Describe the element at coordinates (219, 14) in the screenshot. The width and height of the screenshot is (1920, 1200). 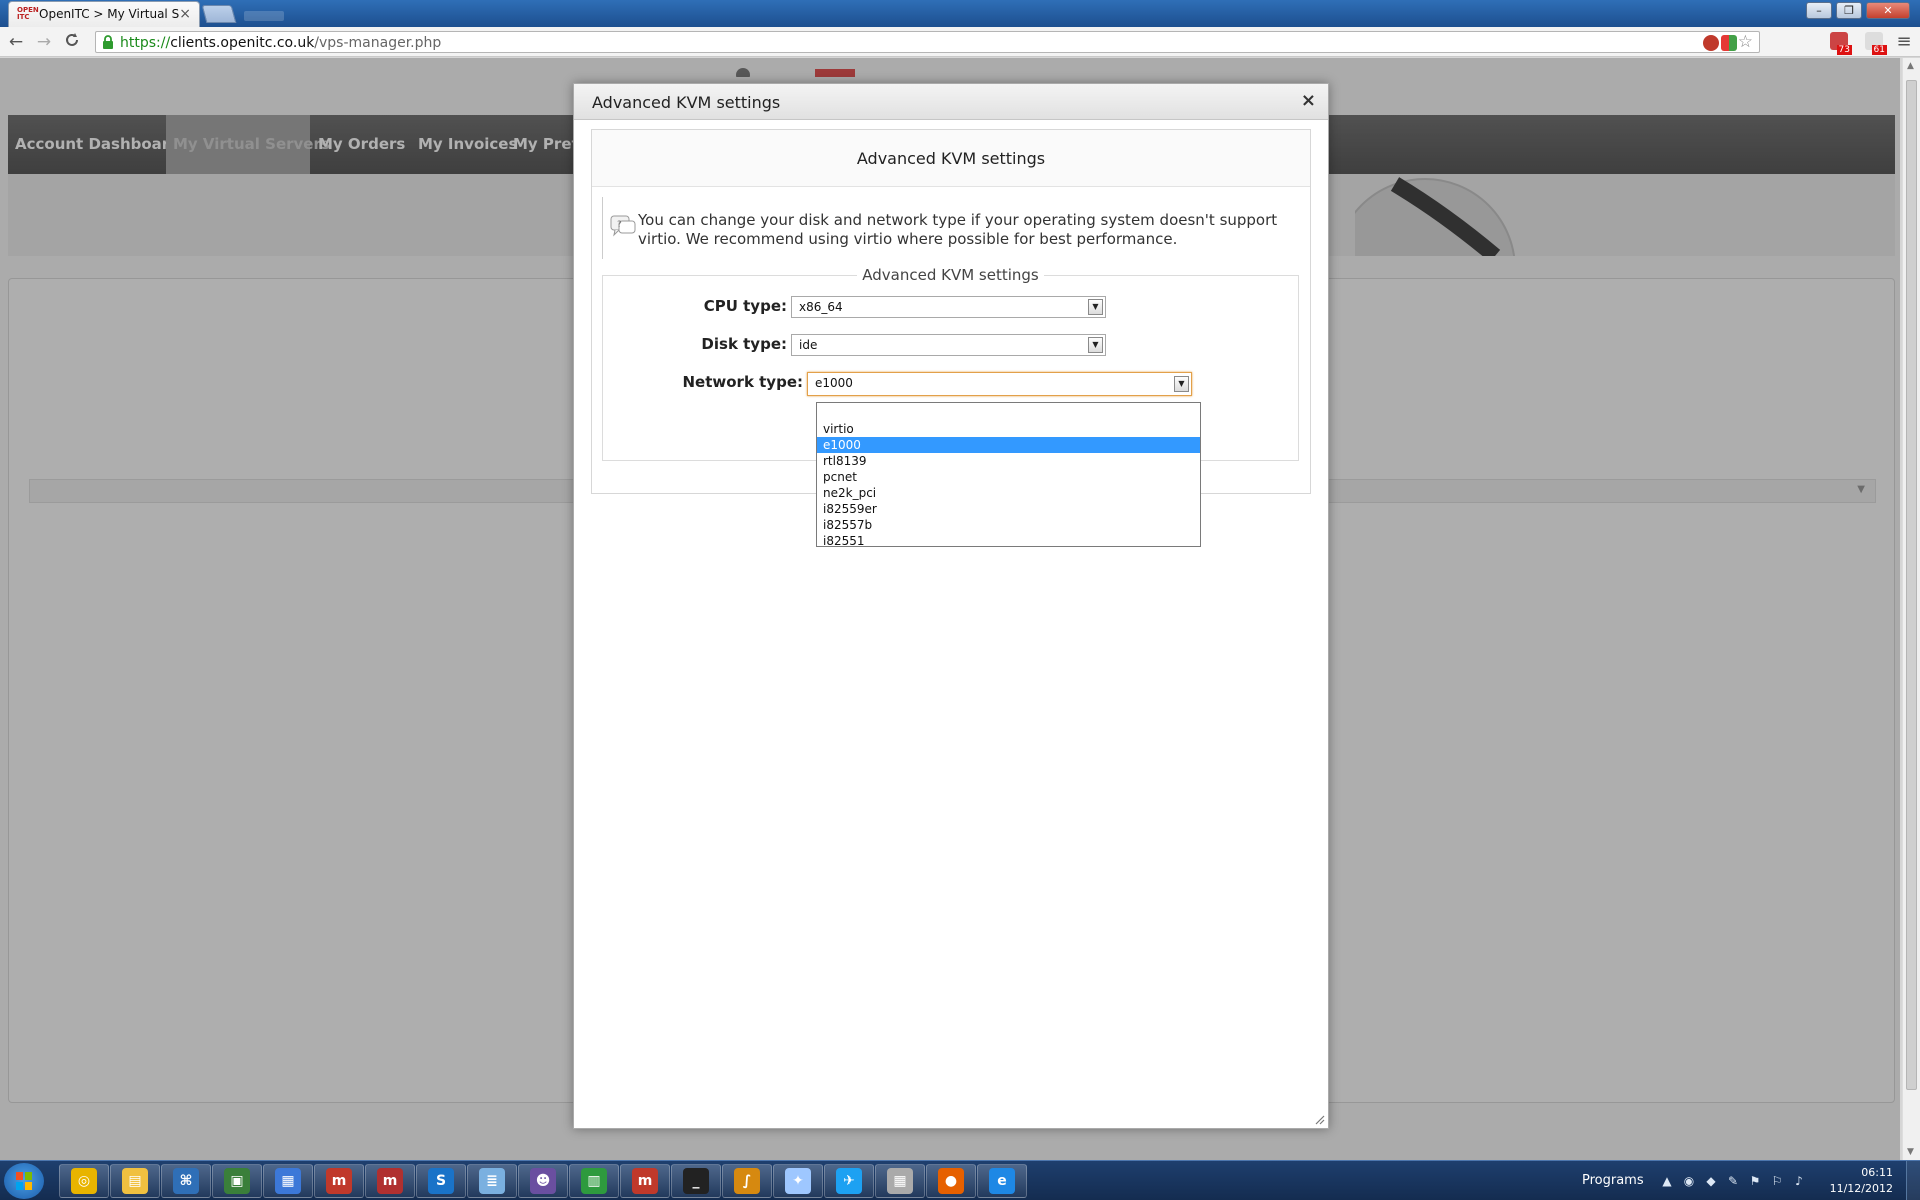
I see `new-tab-button` at that location.